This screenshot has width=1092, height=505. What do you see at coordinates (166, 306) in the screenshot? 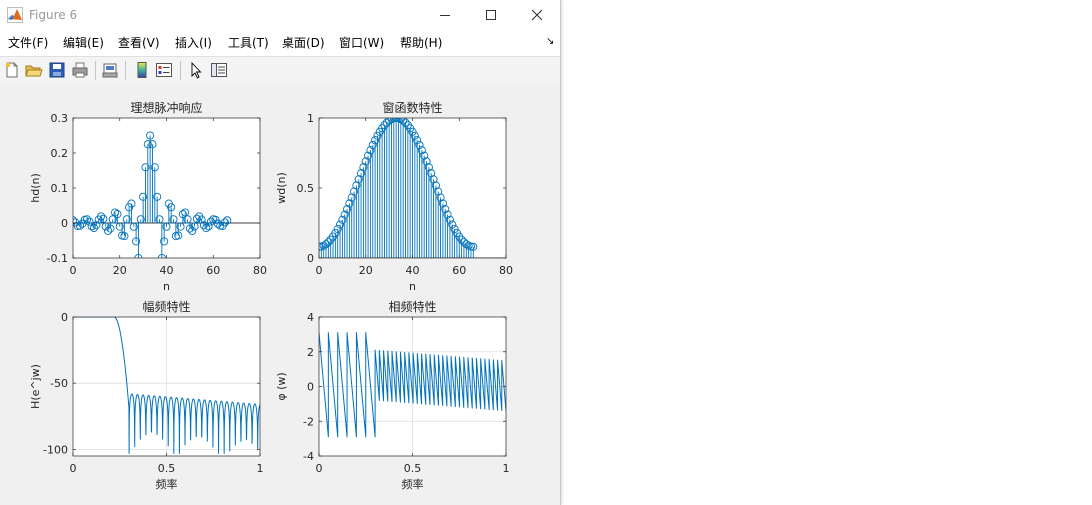
I see `chart-title: 幅频特性` at bounding box center [166, 306].